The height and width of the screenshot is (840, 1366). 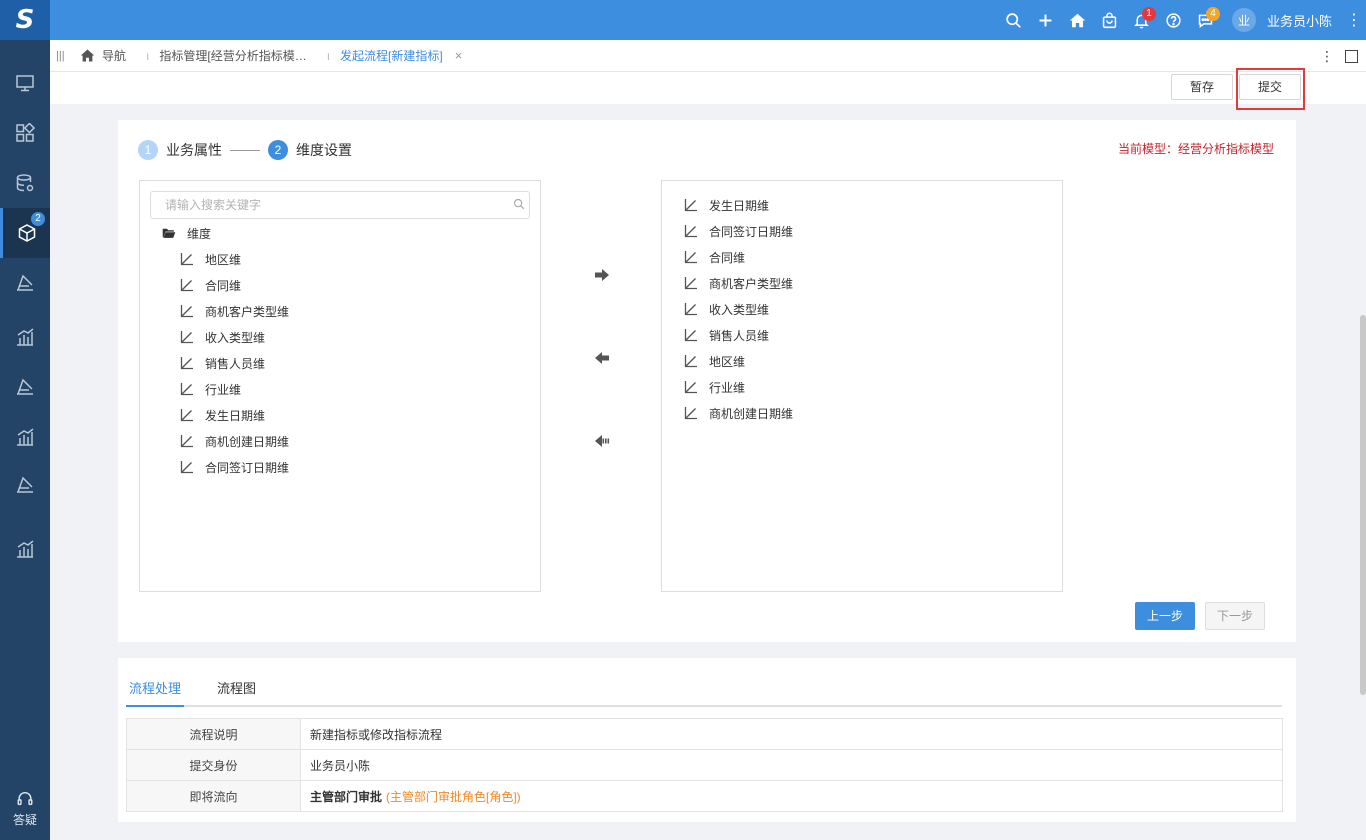 What do you see at coordinates (459, 55) in the screenshot?
I see `close-icon: ×` at bounding box center [459, 55].